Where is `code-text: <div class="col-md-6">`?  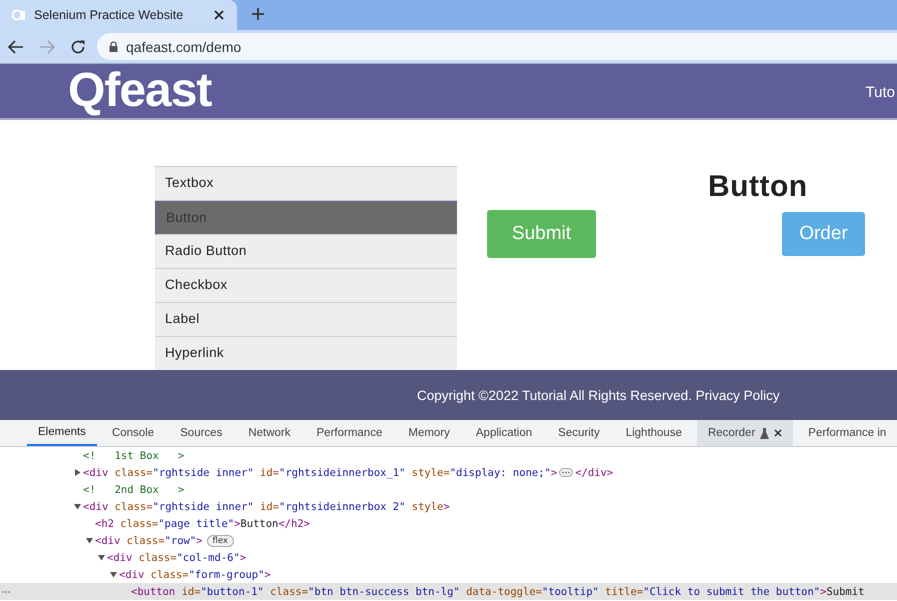 code-text: <div class="col-md-6"> is located at coordinates (176, 558).